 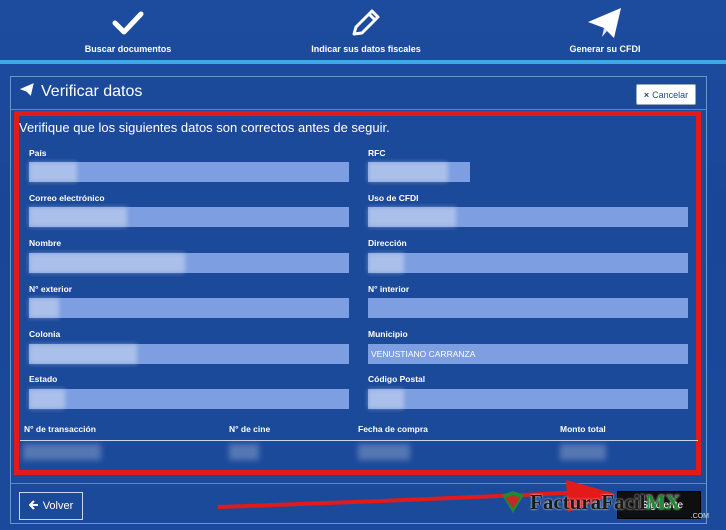 I want to click on logo-text: FacturaFacilMX, so click(x=605, y=501).